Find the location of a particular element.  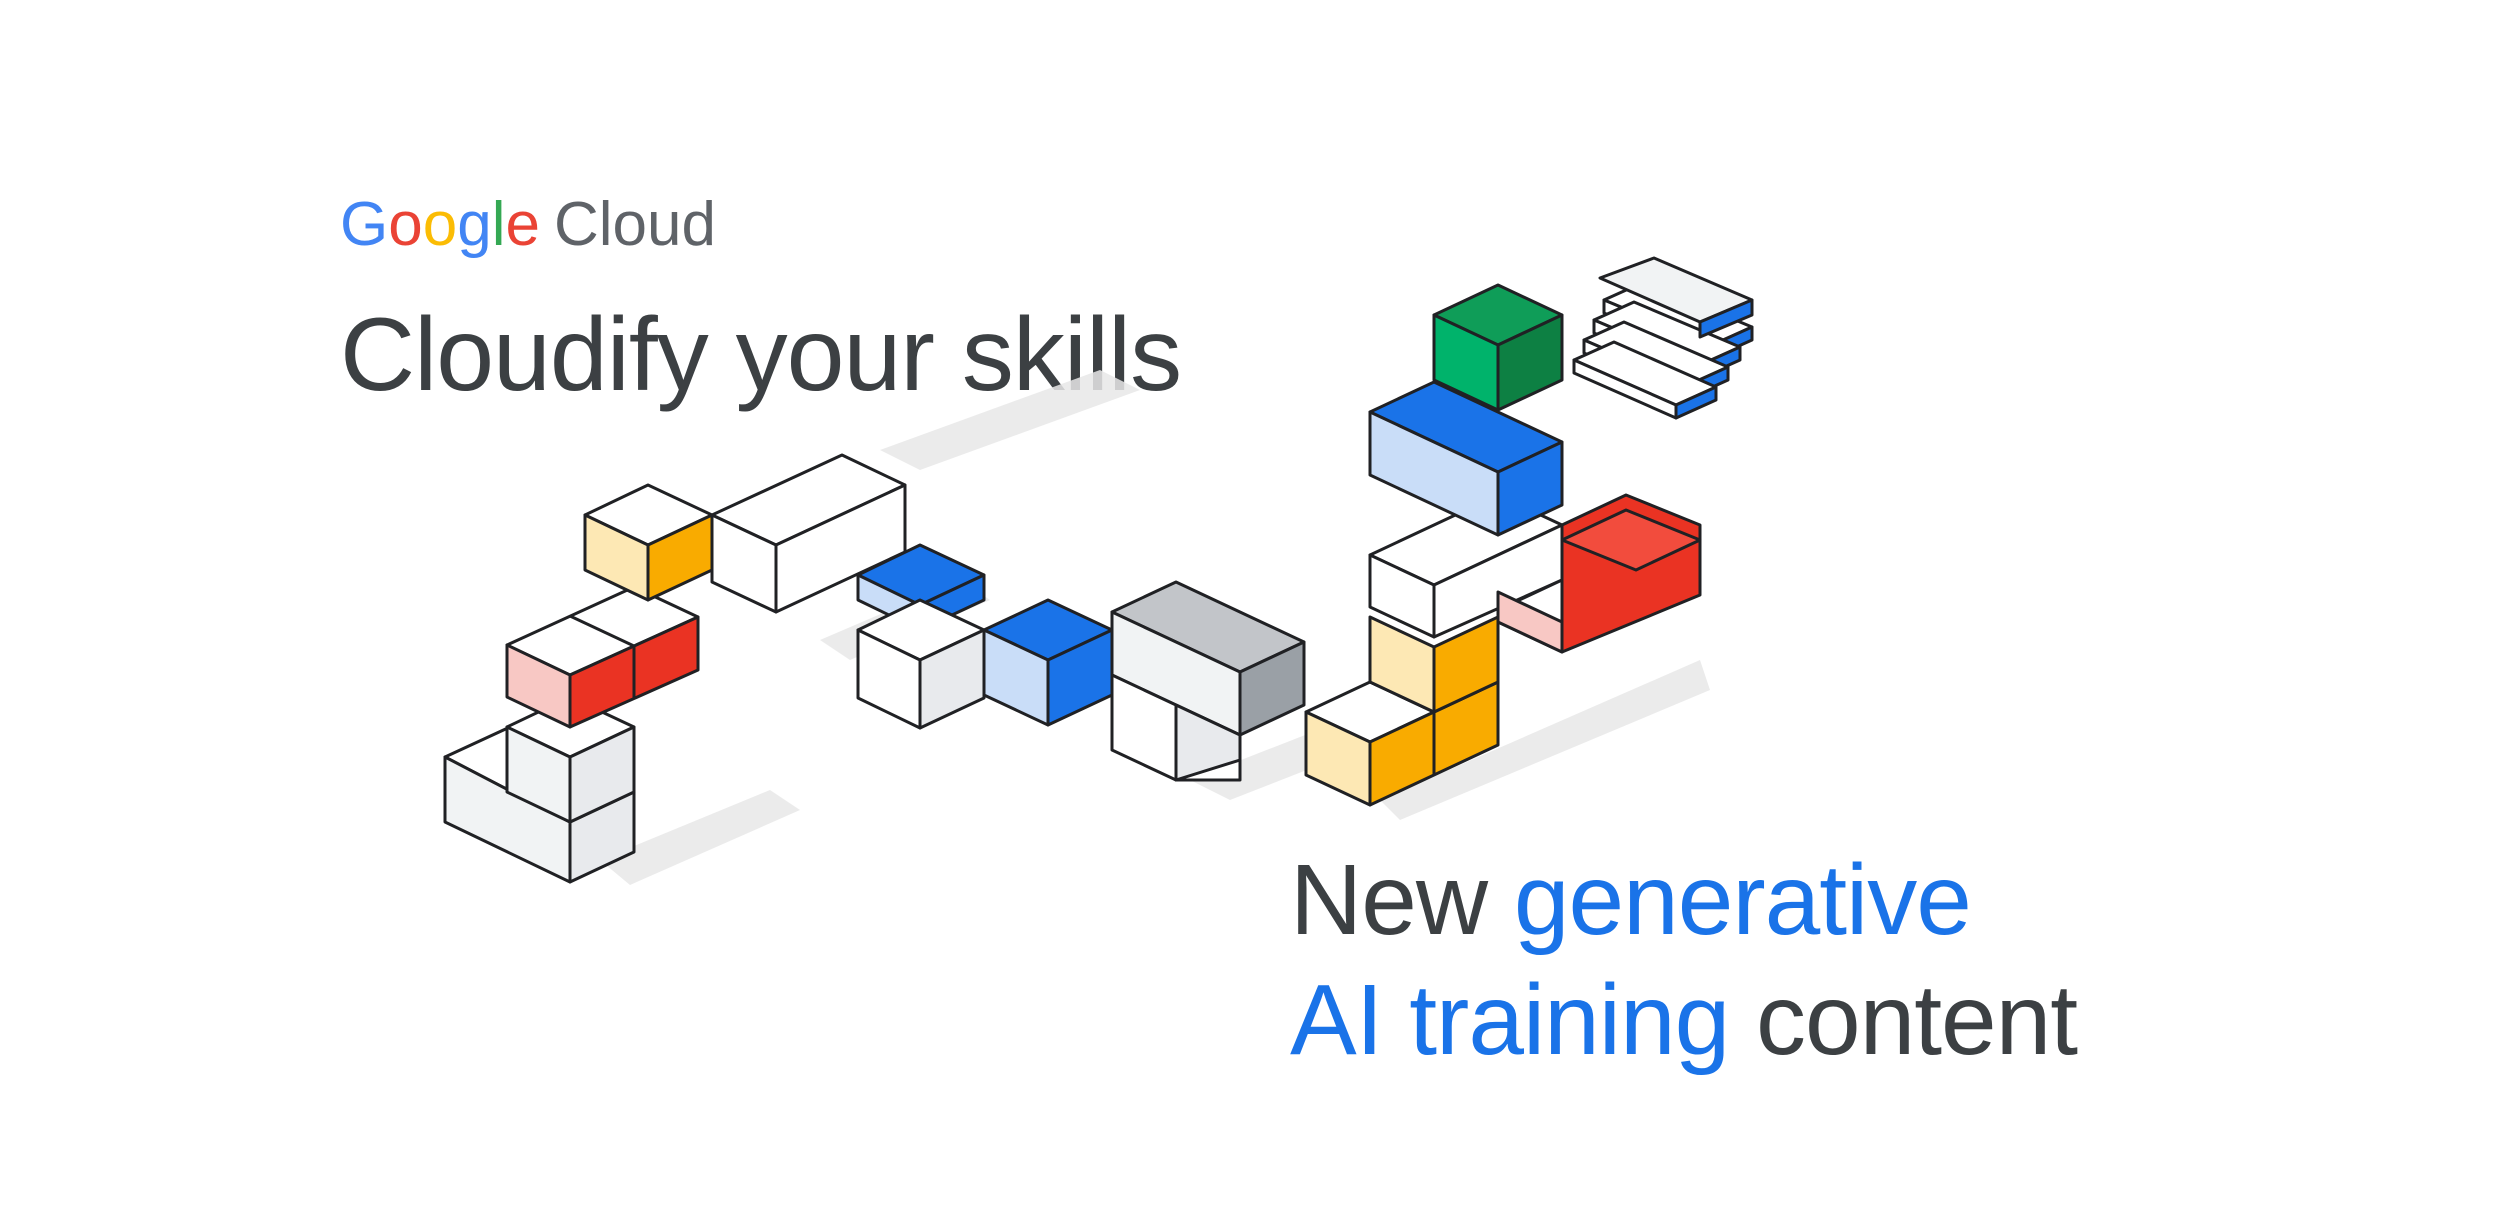

tagline-line-1: New generative is located at coordinates (1683, 900).